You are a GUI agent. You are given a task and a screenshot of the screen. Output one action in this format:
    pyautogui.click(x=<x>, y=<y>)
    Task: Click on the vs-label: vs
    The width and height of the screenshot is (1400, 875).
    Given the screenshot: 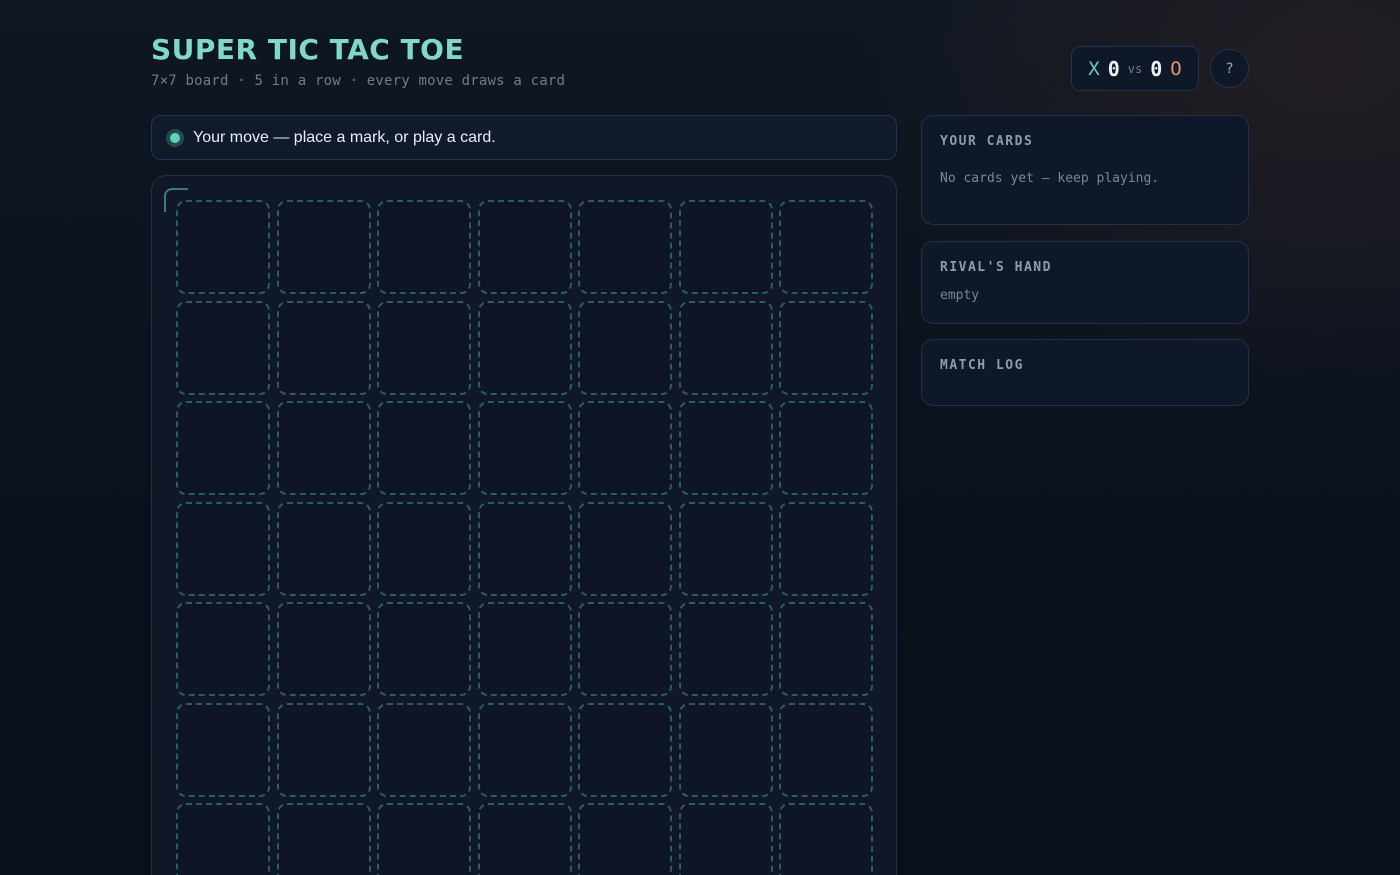 What is the action you would take?
    pyautogui.click(x=1135, y=68)
    